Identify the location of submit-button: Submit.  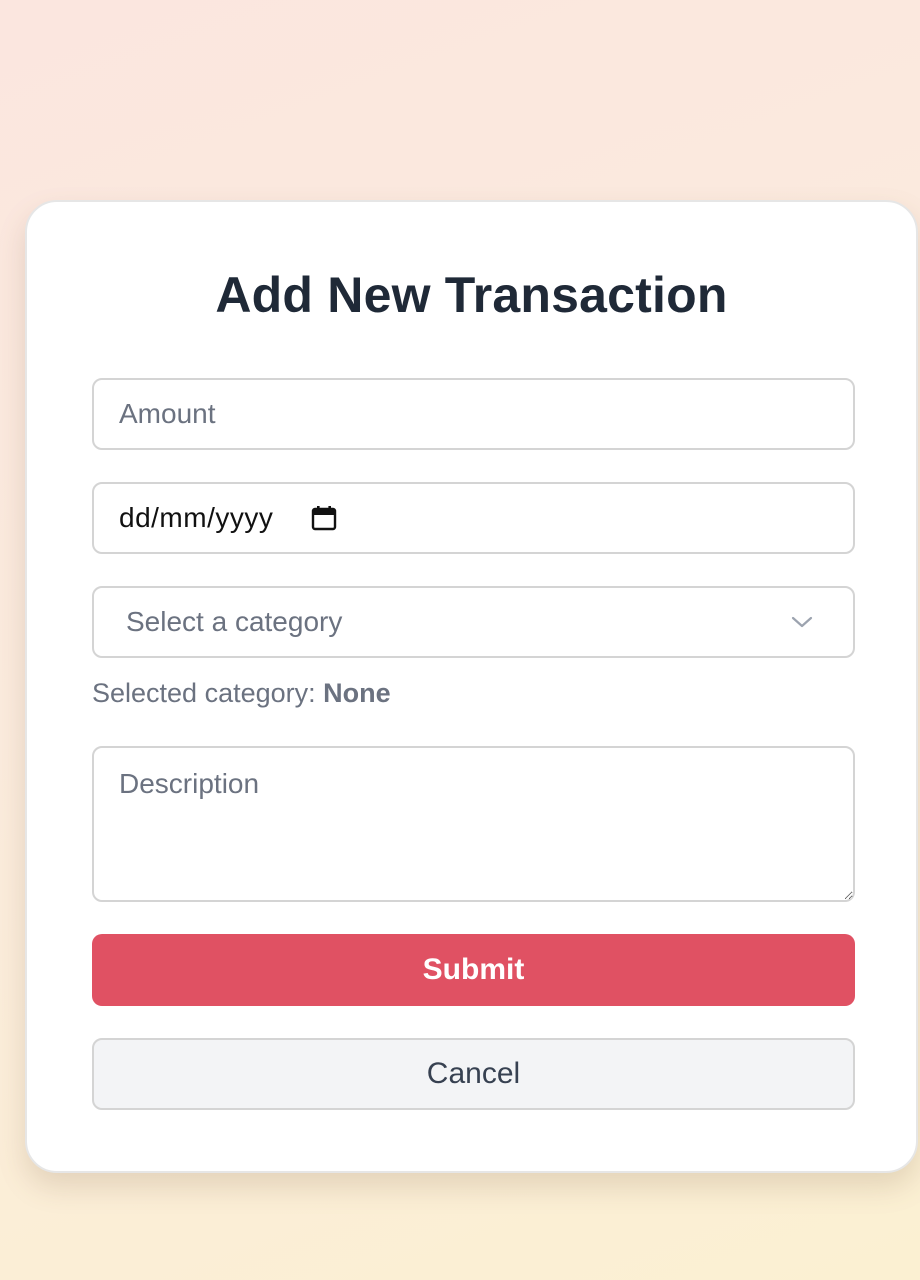
(473, 970).